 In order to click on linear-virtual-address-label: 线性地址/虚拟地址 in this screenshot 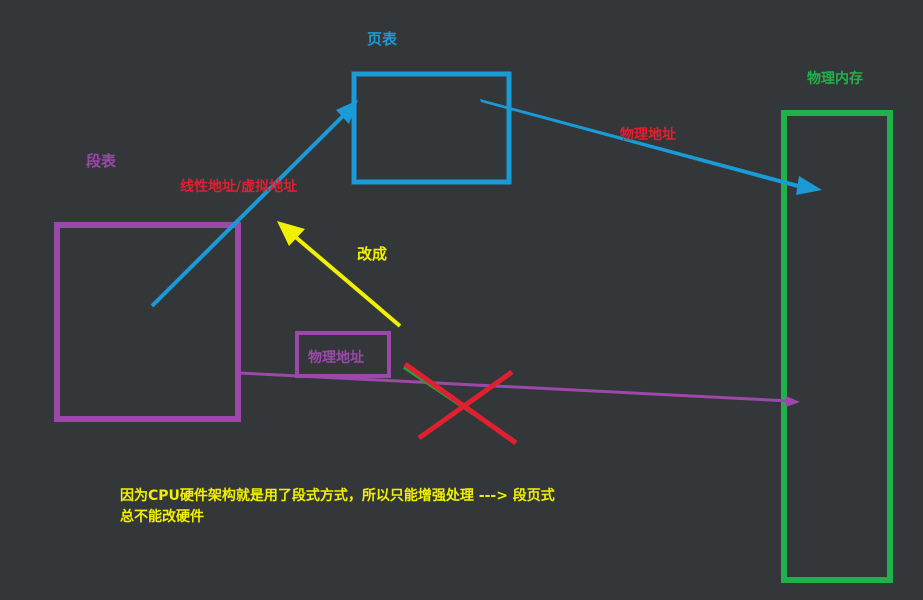, I will do `click(239, 187)`.